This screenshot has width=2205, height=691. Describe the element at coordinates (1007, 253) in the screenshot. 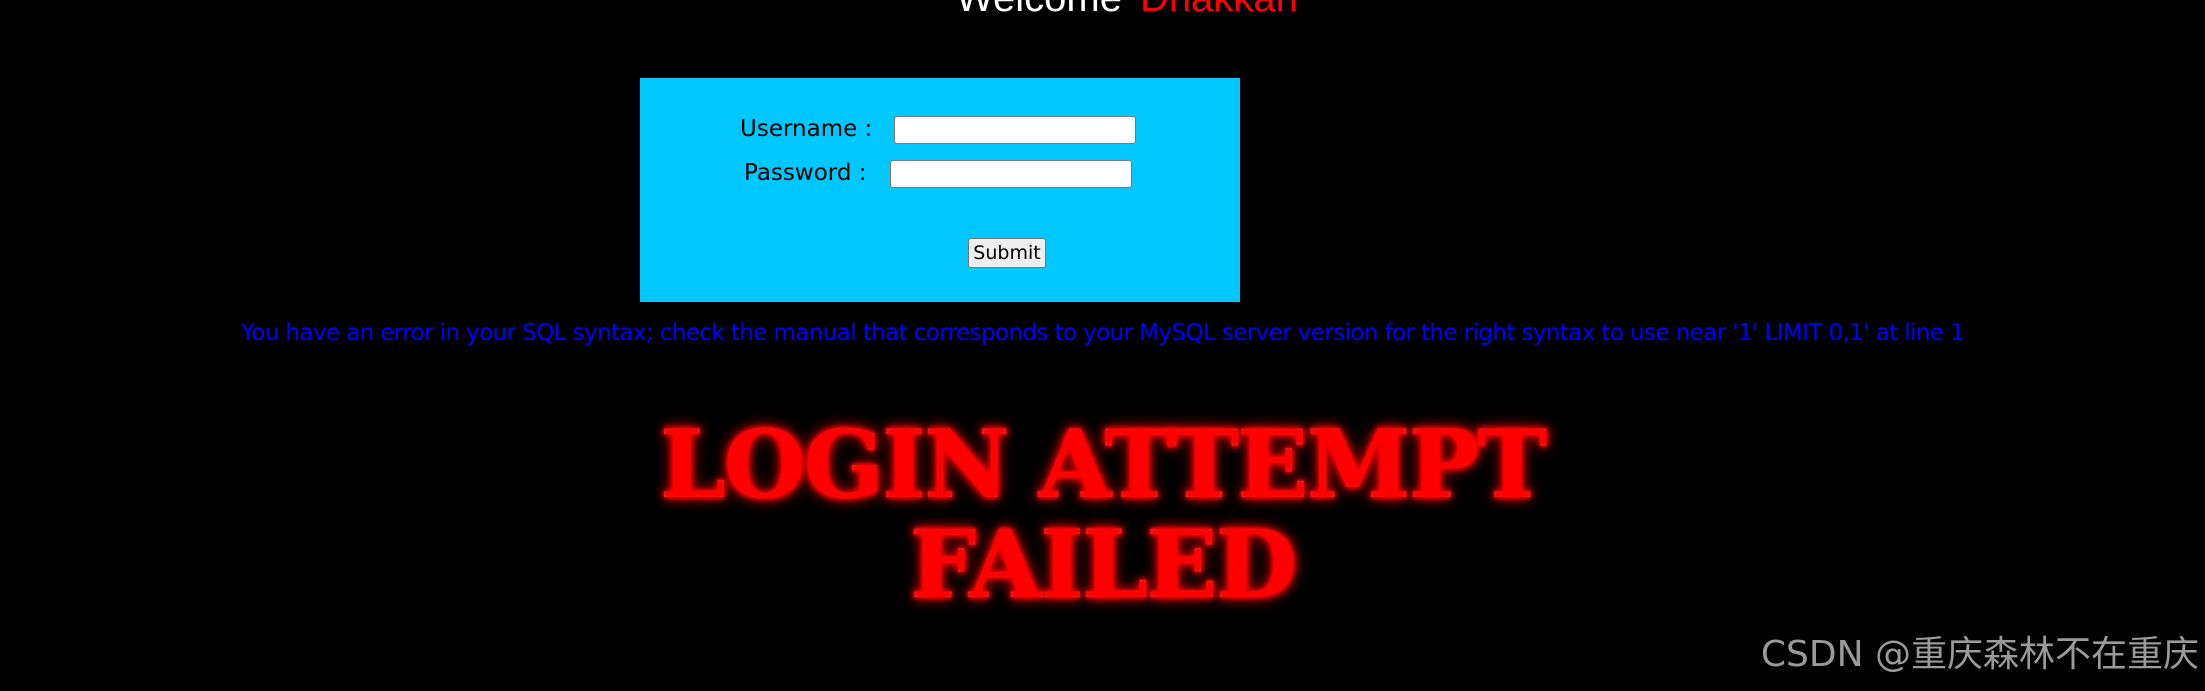

I see `submit-button: Submit` at that location.